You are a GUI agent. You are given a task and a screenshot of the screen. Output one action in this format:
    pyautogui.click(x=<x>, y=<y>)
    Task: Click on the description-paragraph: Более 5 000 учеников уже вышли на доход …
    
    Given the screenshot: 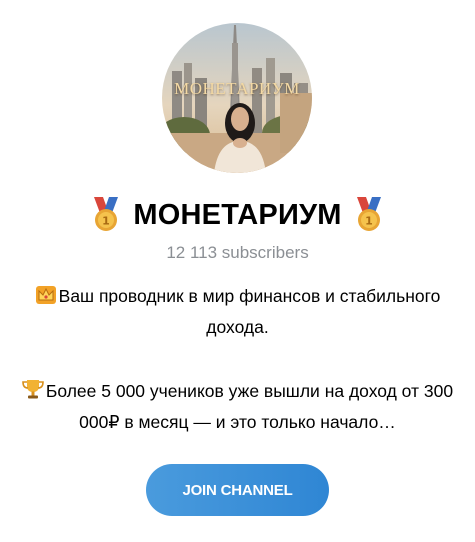 What is the action you would take?
    pyautogui.click(x=237, y=406)
    